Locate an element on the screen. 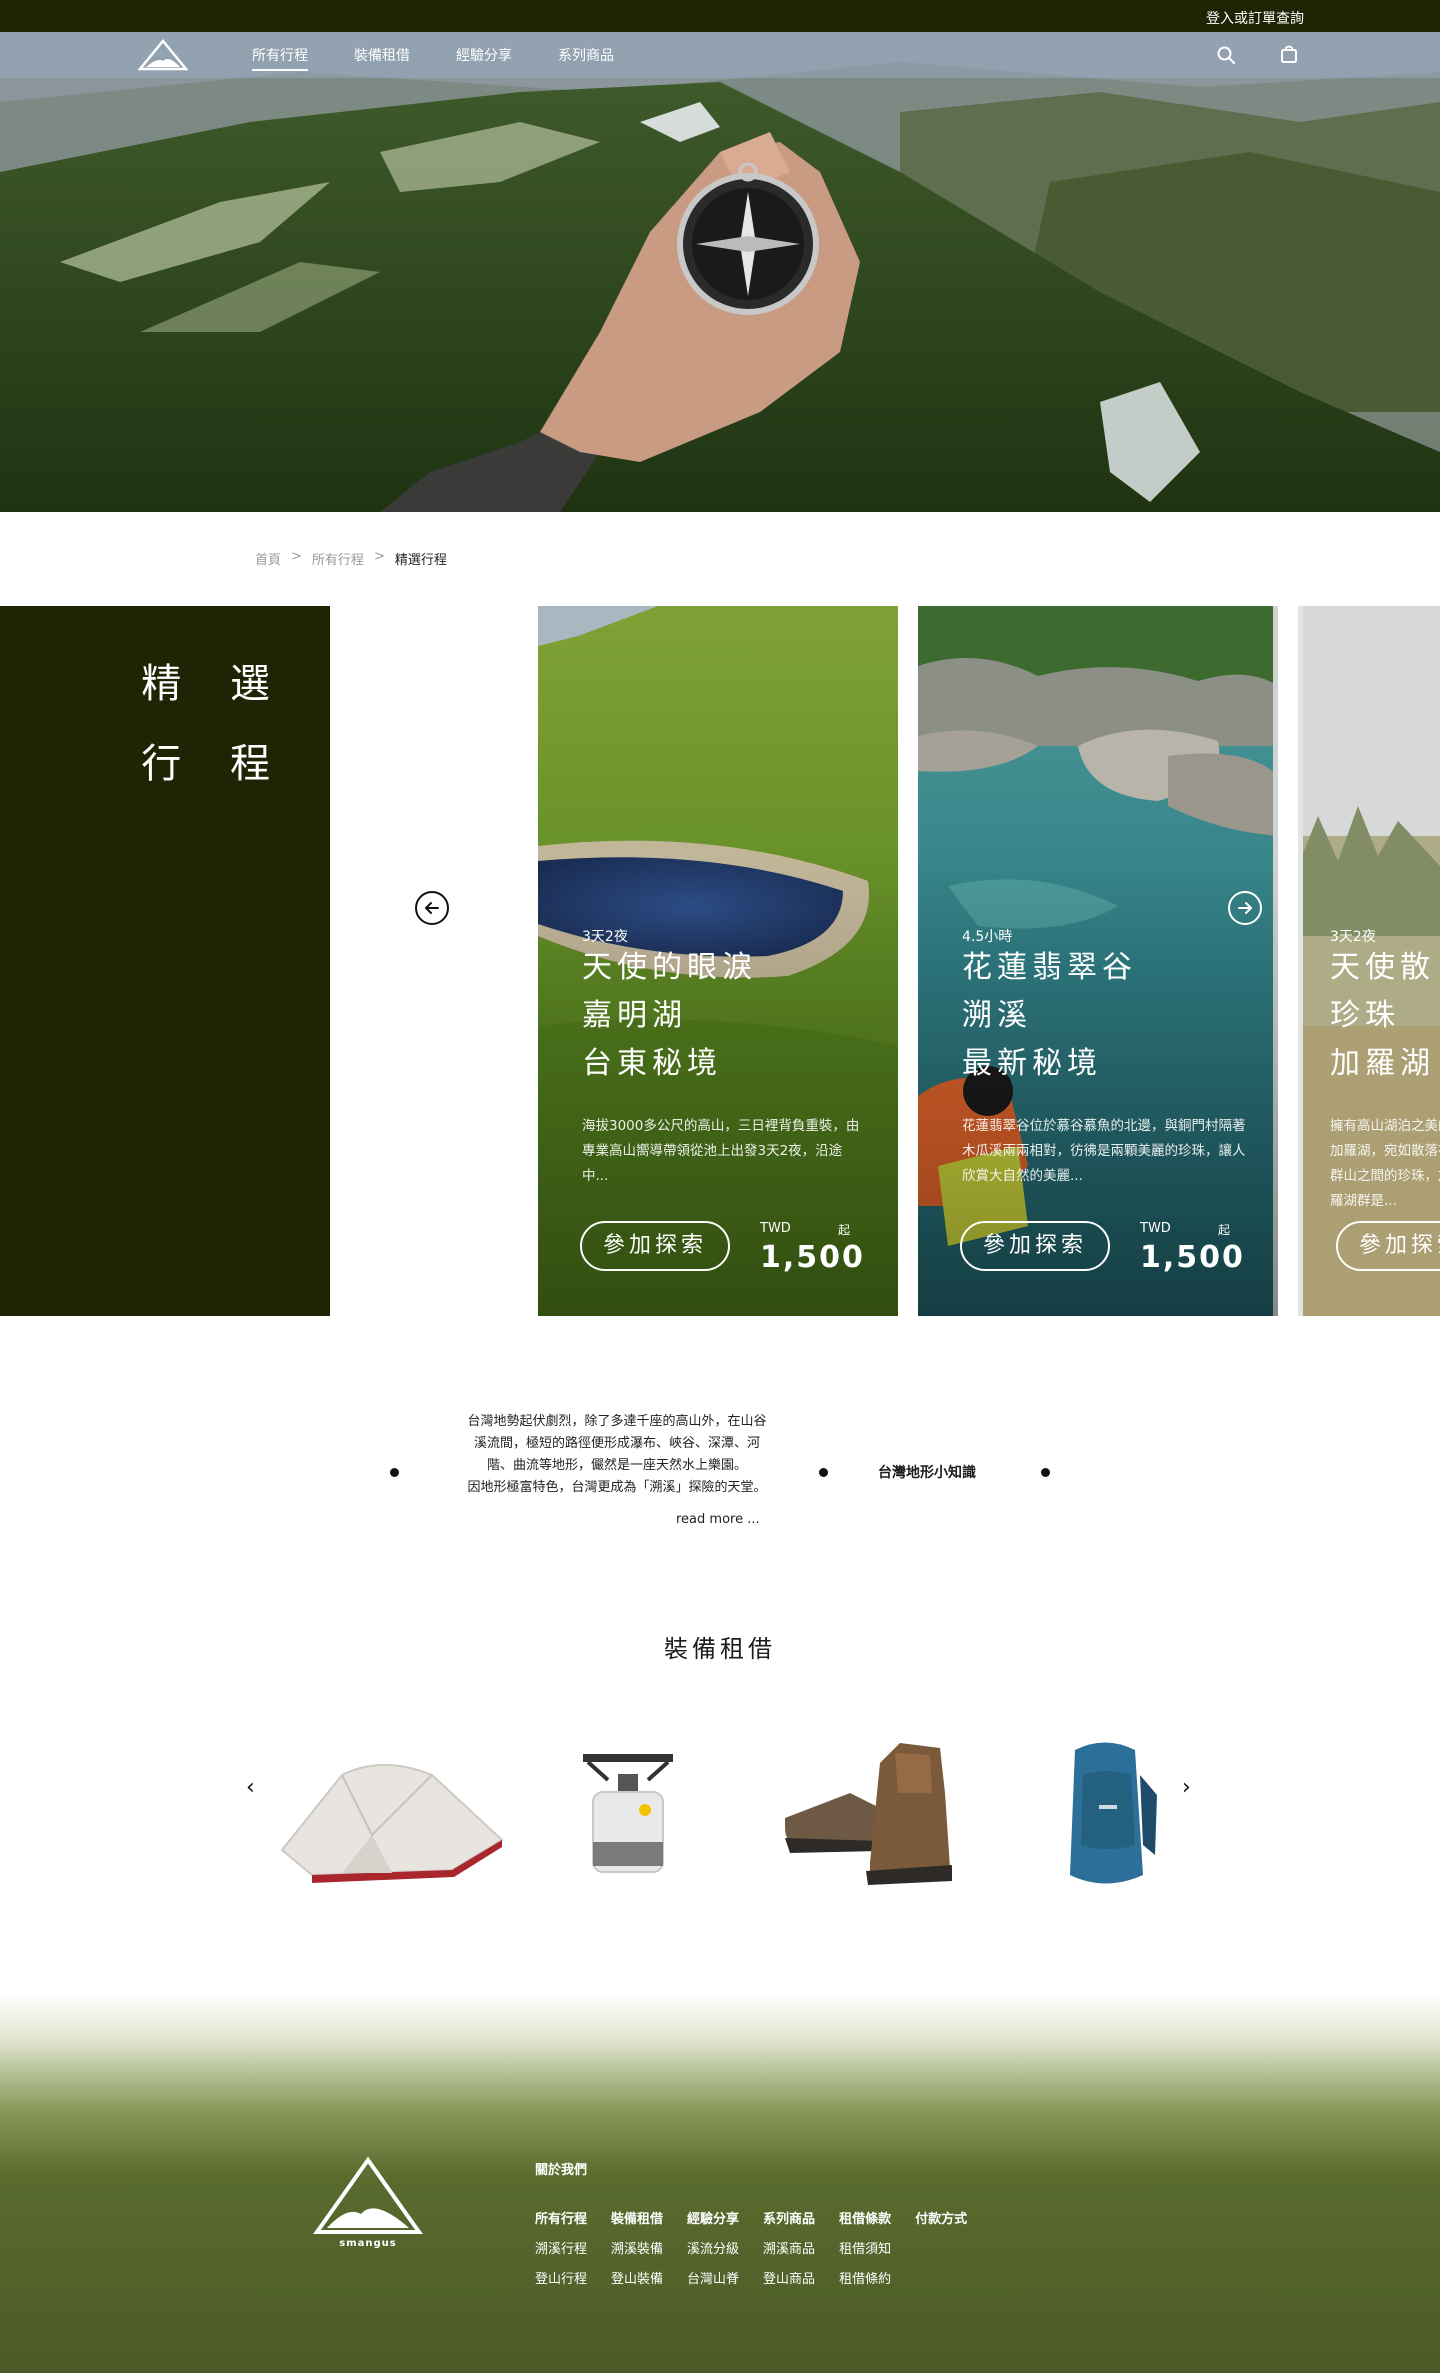 This screenshot has width=1440, height=2373. trip-title-line: 天使的眼淚 is located at coordinates (669, 967).